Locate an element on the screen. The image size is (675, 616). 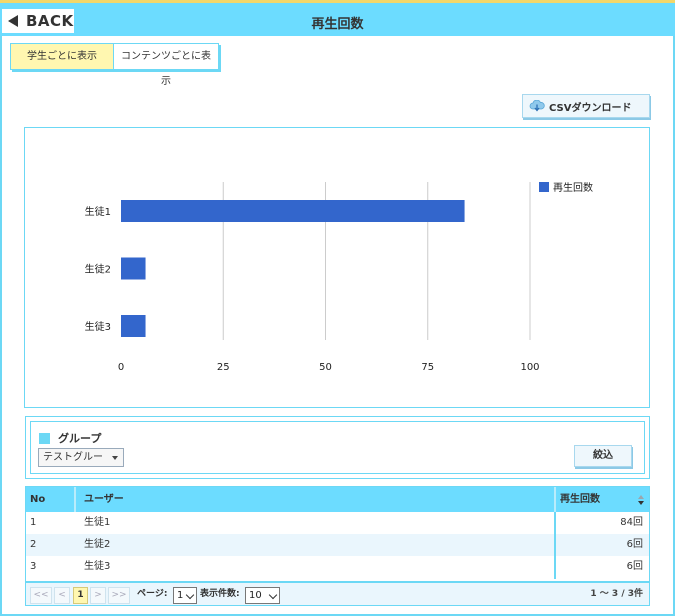
cell-count: 84回 is located at coordinates (631, 522).